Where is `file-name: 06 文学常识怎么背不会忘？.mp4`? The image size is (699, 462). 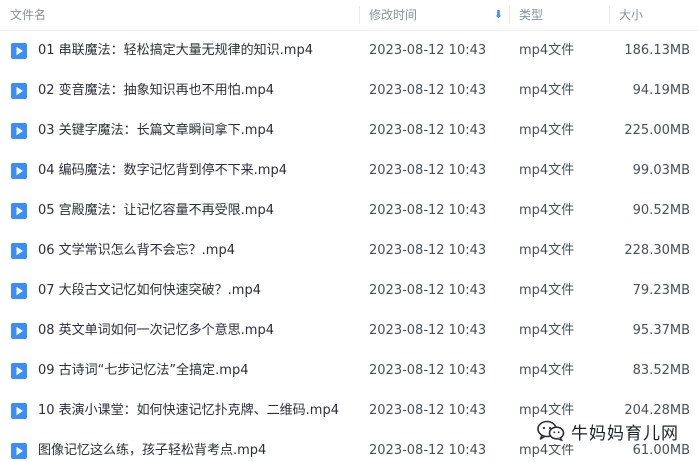
file-name: 06 文学常识怎么背不会忘？.mp4 is located at coordinates (198, 251).